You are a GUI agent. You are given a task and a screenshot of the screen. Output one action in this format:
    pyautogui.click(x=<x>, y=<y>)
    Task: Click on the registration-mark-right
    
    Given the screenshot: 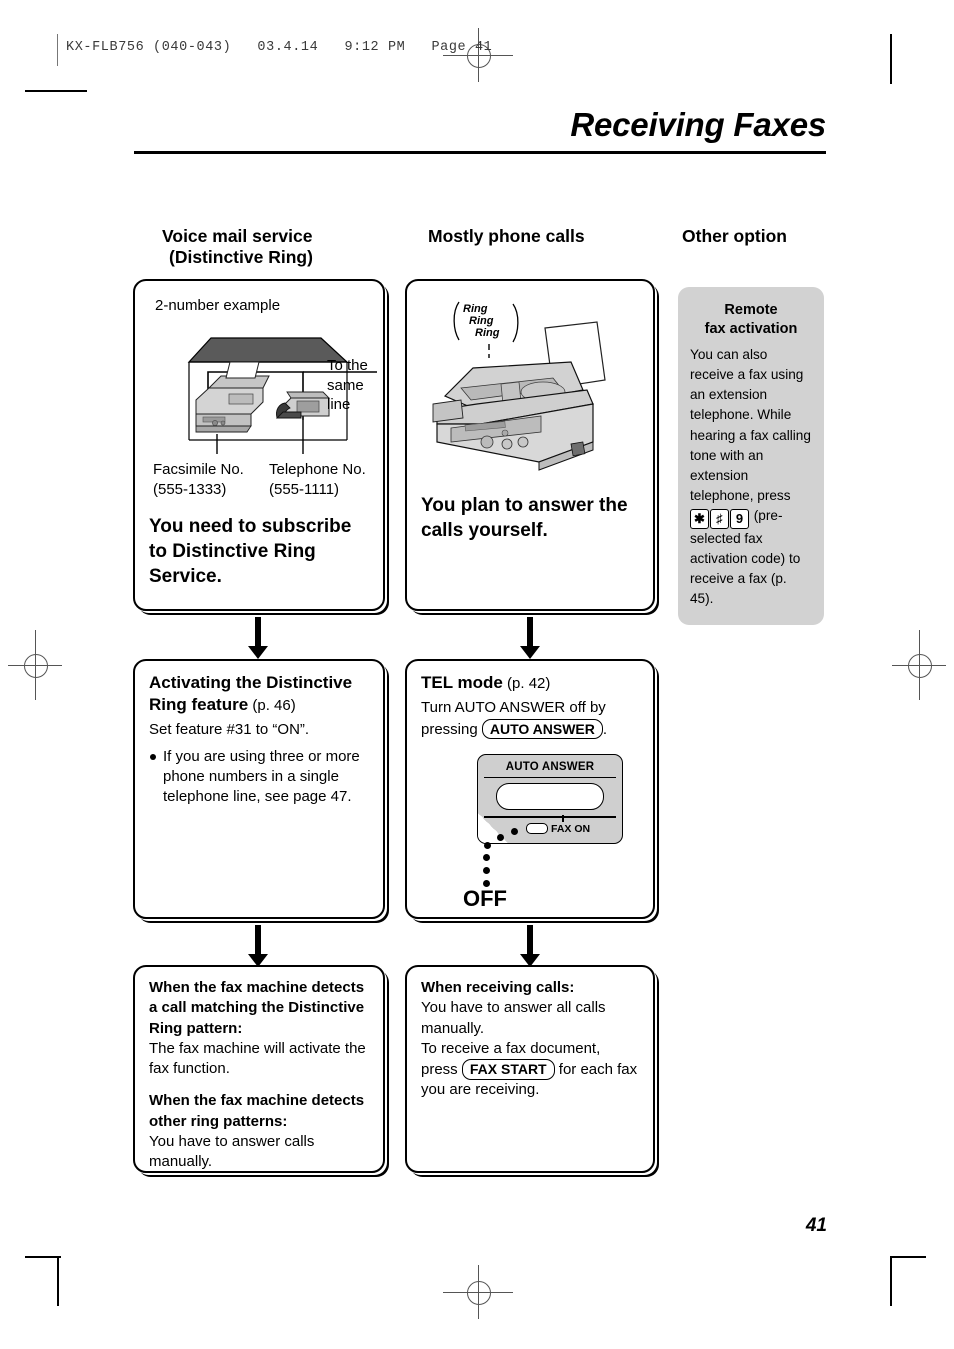 What is the action you would take?
    pyautogui.click(x=919, y=665)
    